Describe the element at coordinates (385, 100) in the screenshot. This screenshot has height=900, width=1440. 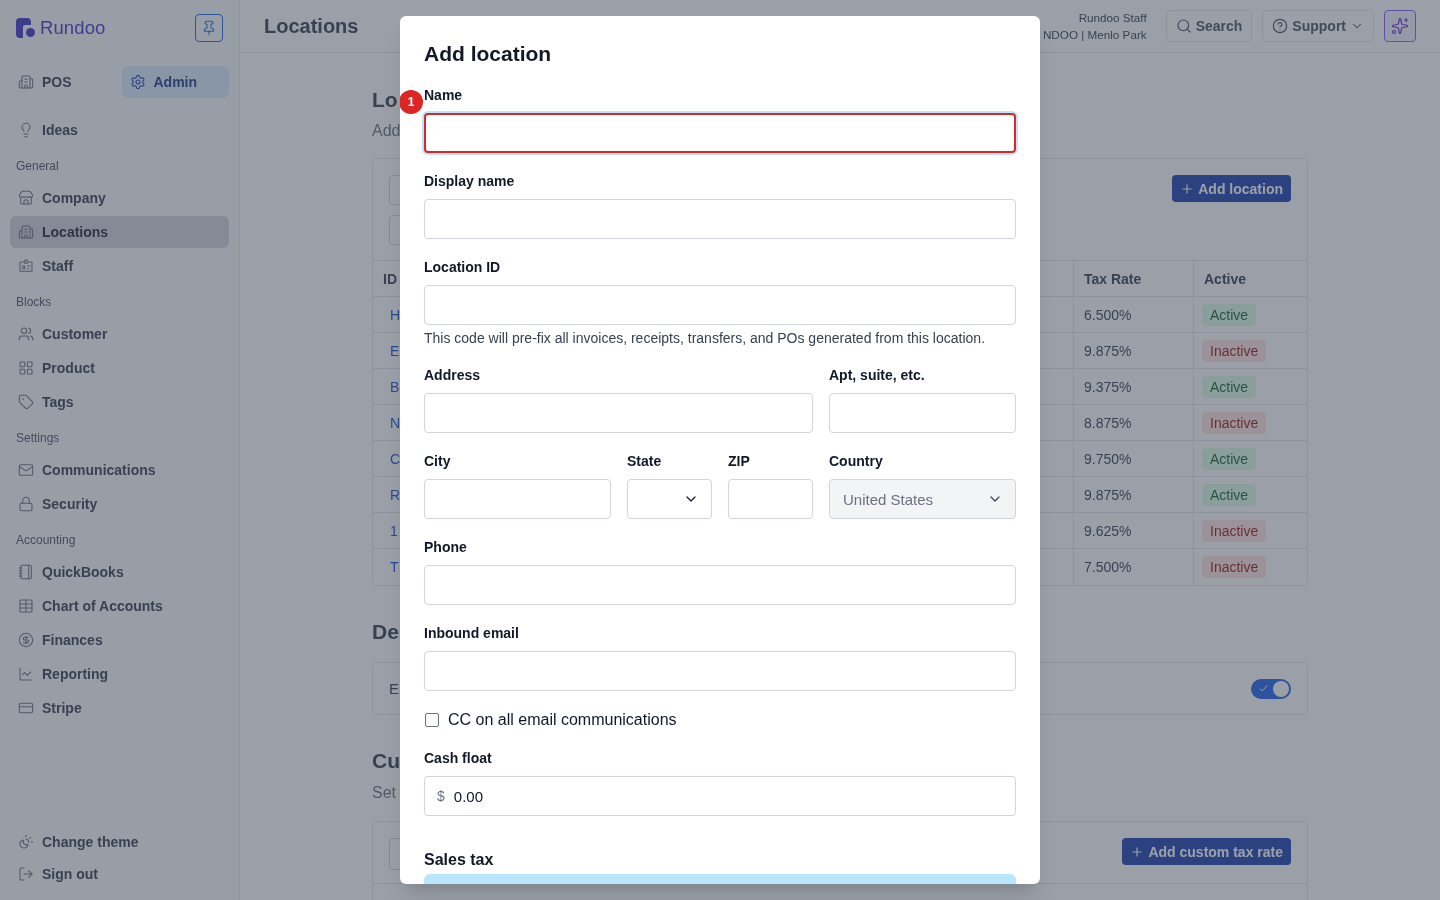
I see `section-heading: Lo` at that location.